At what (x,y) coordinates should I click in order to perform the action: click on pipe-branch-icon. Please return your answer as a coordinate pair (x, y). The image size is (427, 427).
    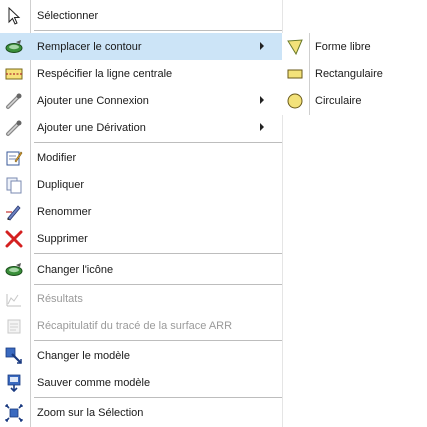
    Looking at the image, I should click on (14, 128).